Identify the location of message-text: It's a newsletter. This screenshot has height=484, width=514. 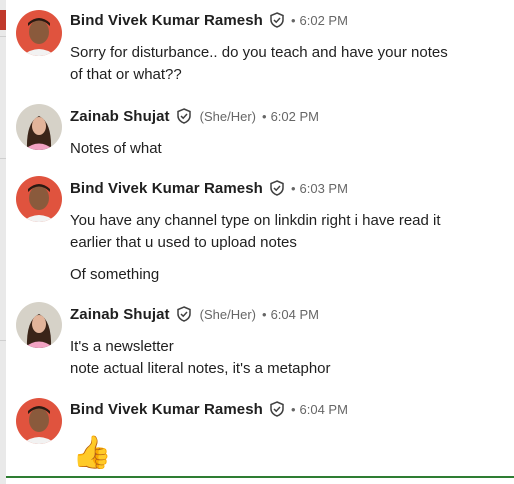
(122, 346).